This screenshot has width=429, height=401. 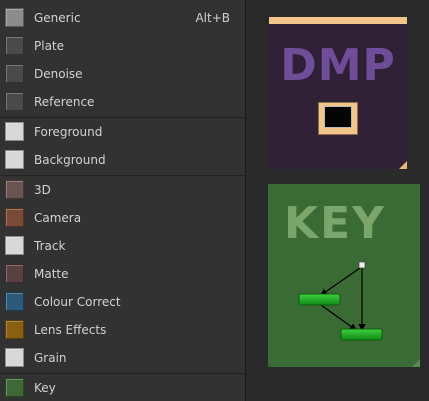 What do you see at coordinates (14, 159) in the screenshot?
I see `background-color-swatch` at bounding box center [14, 159].